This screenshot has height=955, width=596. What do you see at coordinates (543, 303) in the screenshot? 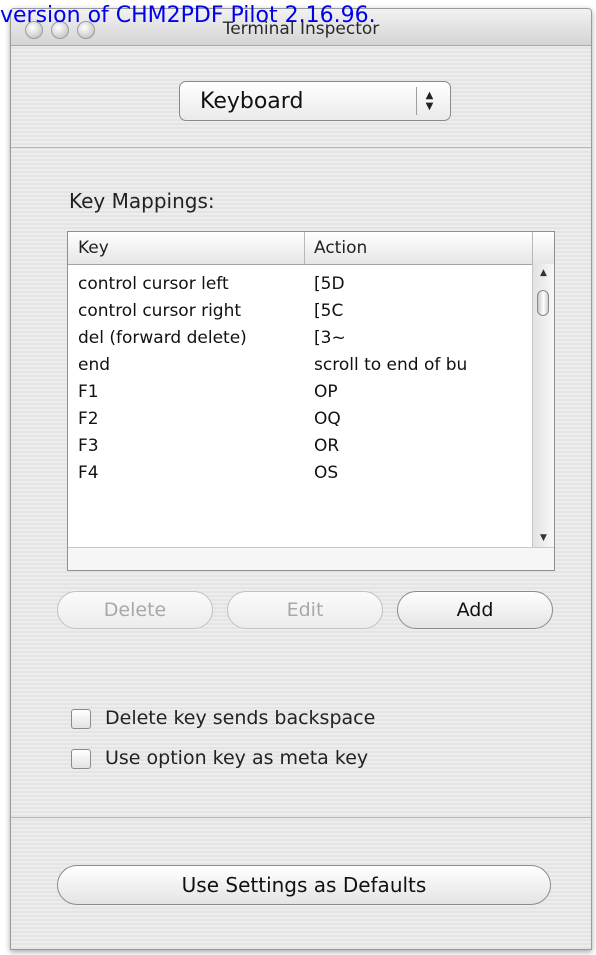
I see `scroll-thumb` at bounding box center [543, 303].